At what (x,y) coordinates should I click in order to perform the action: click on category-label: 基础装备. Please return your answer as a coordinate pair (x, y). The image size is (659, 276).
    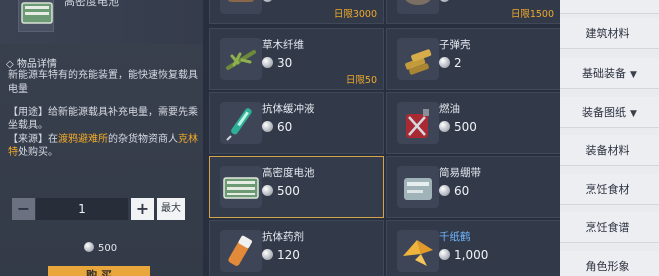
    Looking at the image, I should click on (604, 73).